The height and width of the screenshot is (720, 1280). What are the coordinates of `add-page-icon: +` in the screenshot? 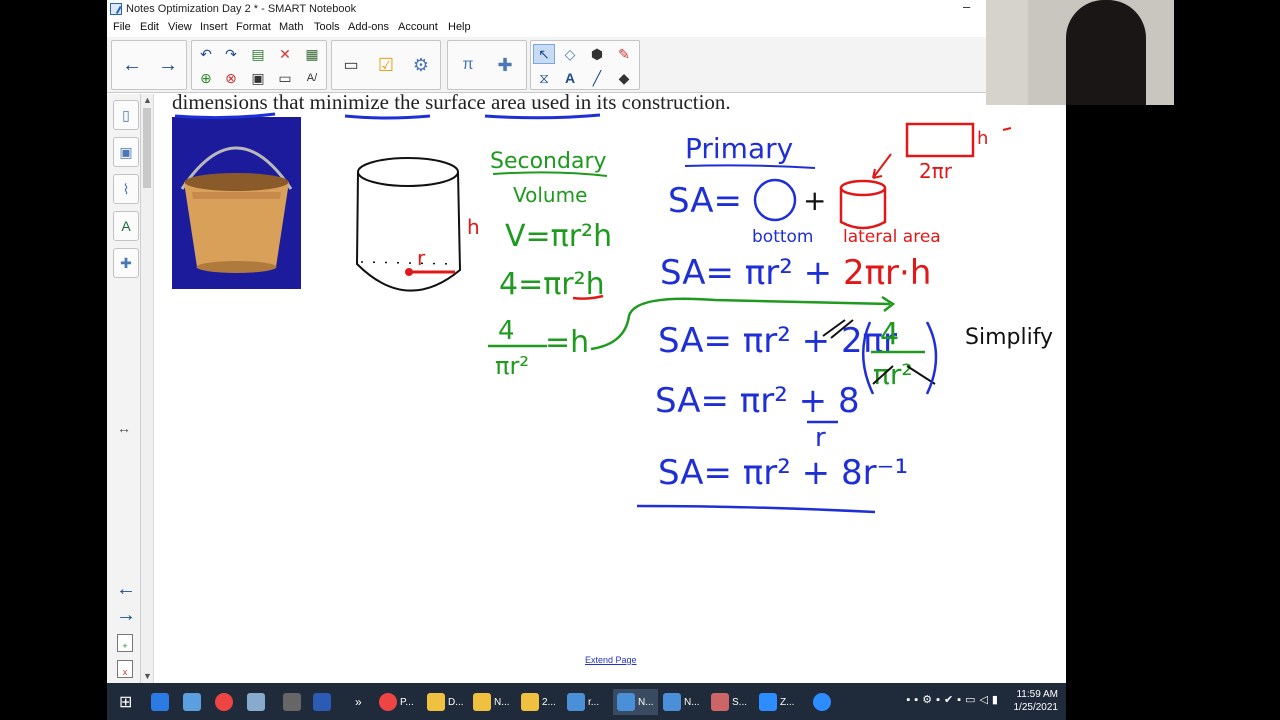 It's located at (125, 643).